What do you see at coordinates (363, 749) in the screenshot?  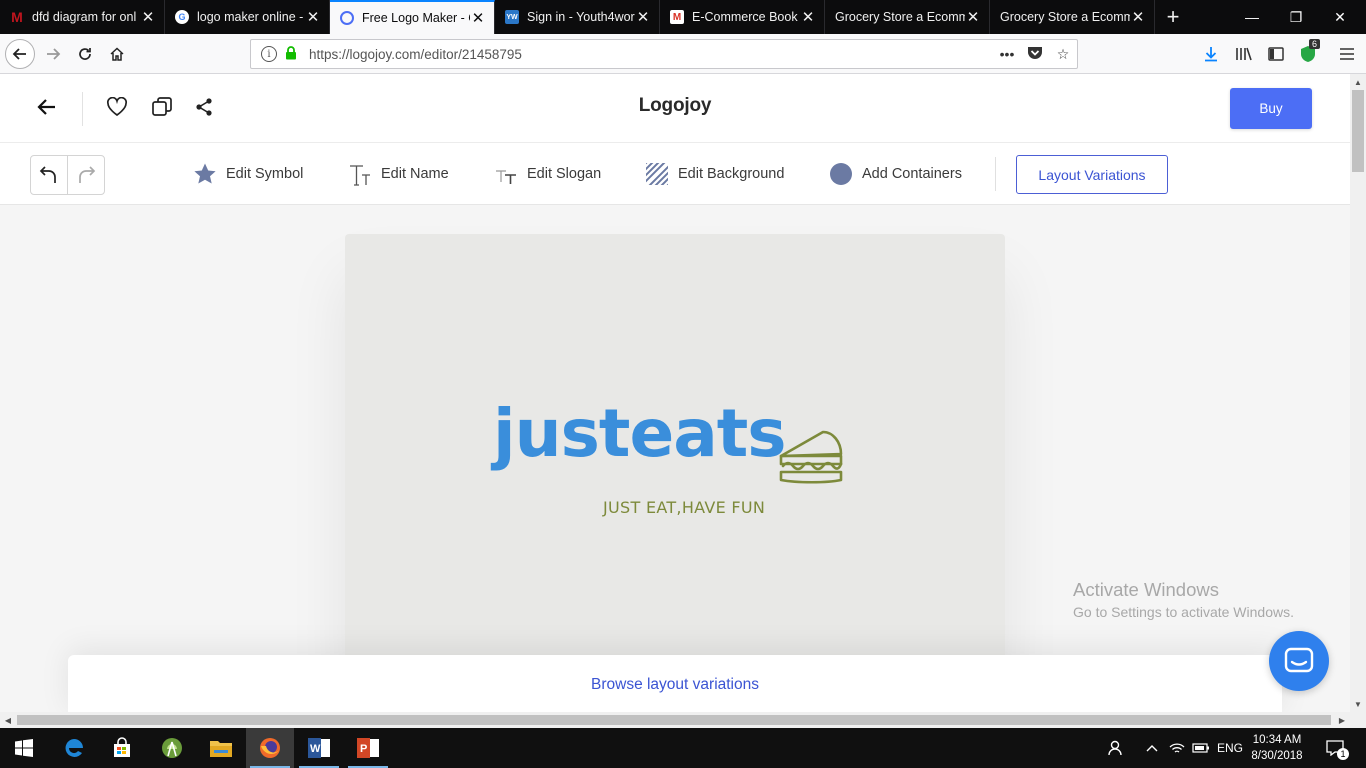 I see `svg-text: P` at bounding box center [363, 749].